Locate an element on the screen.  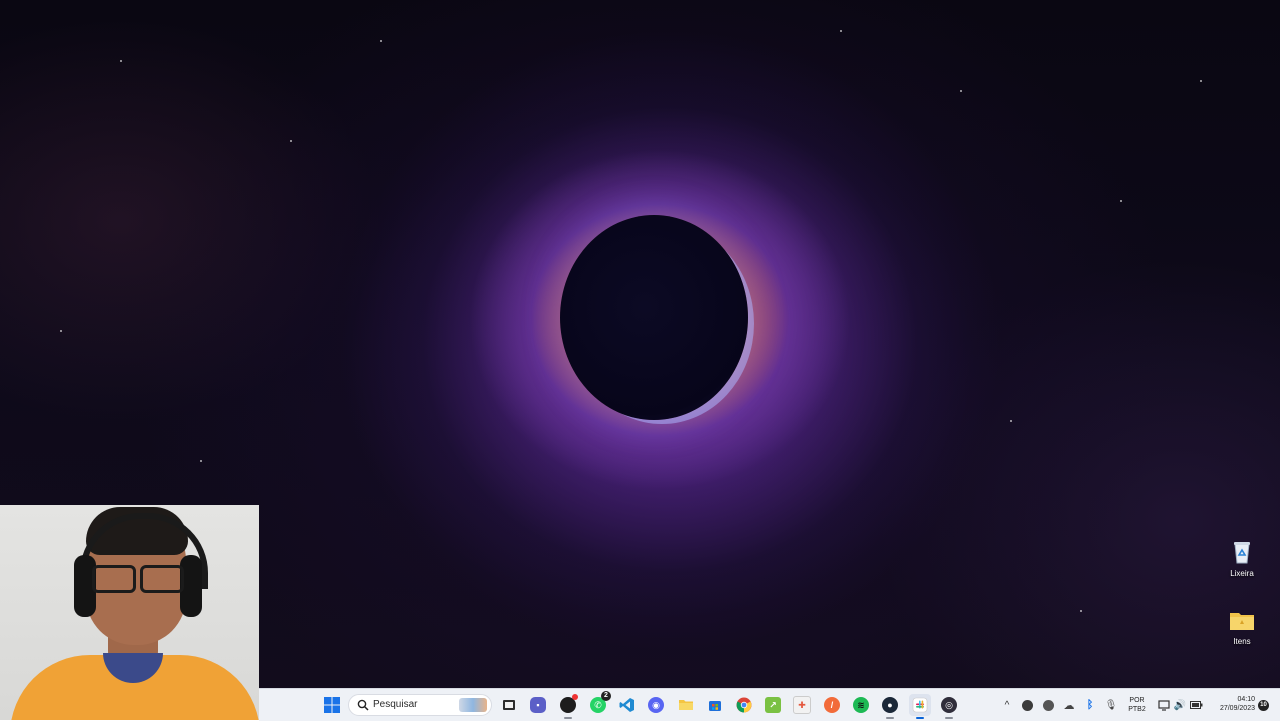
keyboard-layout: PTB2 is located at coordinates (1137, 709).